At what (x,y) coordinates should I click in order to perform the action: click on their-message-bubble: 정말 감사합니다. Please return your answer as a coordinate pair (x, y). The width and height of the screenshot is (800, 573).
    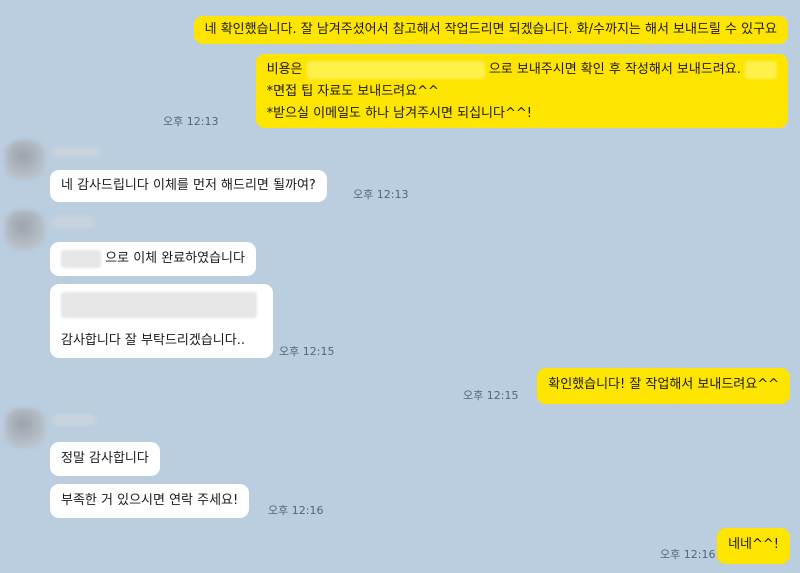
    Looking at the image, I should click on (105, 459).